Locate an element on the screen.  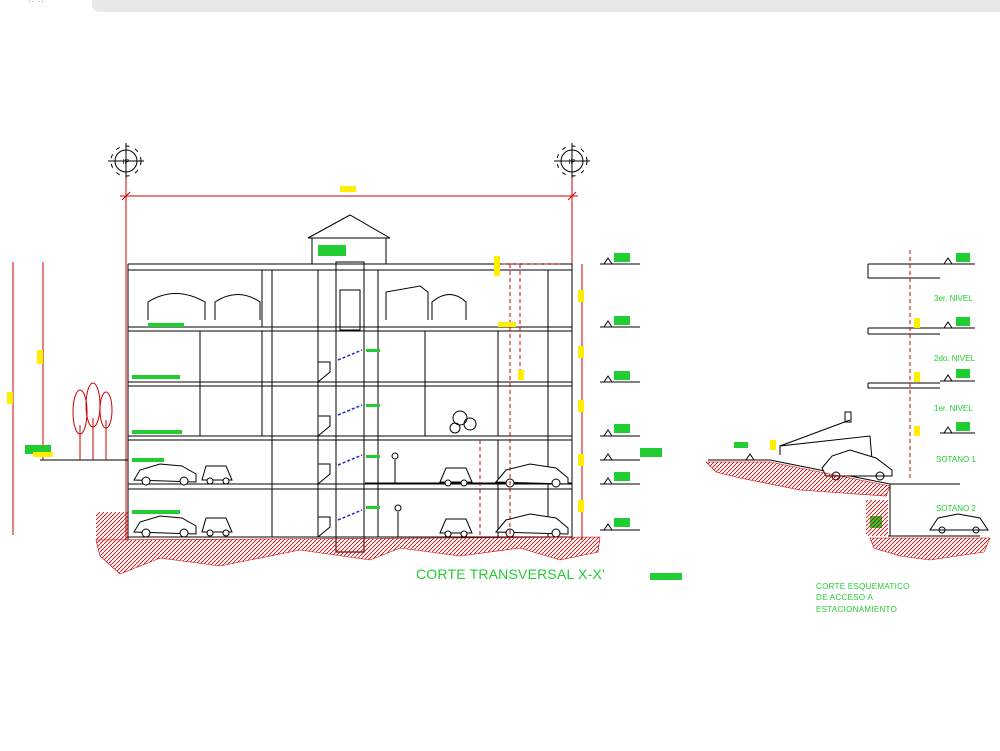
level-label-2: 2do. NIVEL is located at coordinates (954, 358).